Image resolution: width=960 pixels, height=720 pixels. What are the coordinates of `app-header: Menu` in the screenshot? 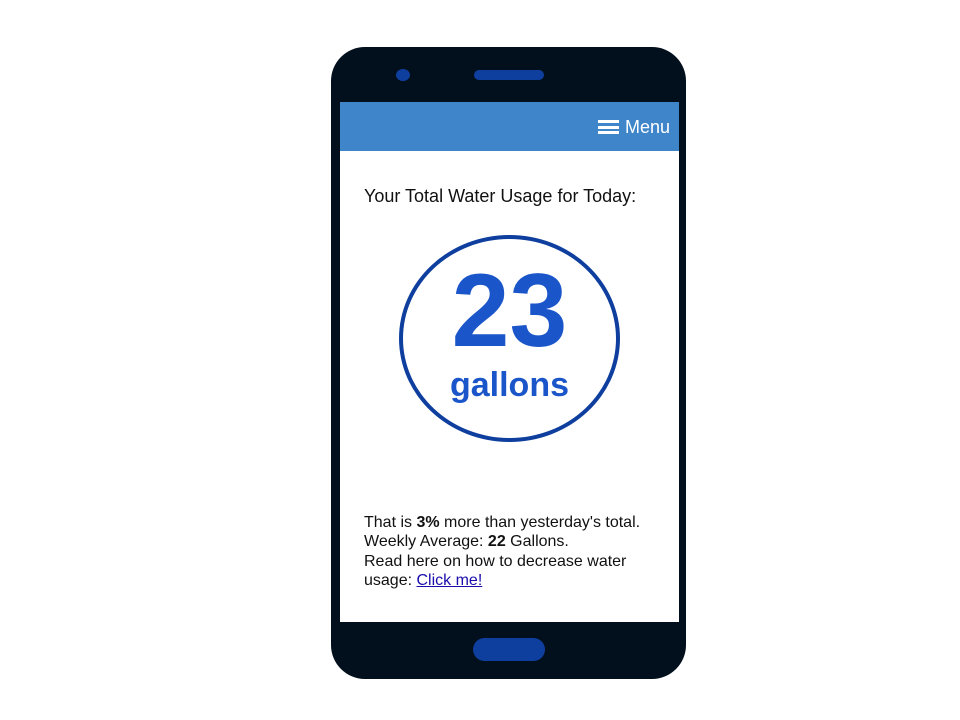 It's located at (509, 126).